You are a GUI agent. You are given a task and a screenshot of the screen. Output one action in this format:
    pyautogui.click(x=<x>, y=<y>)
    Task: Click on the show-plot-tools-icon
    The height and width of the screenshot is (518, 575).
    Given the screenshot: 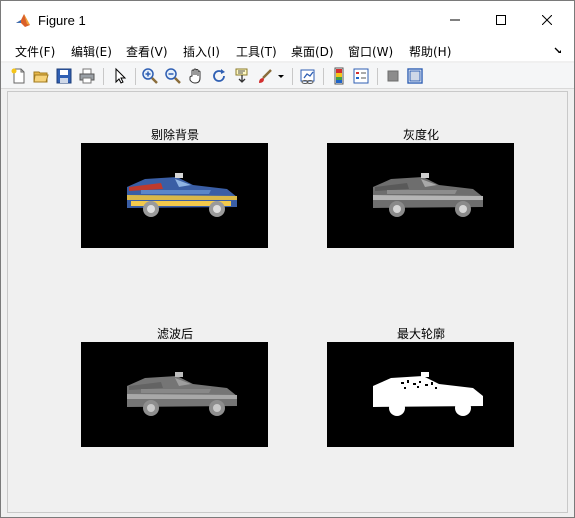 What is the action you would take?
    pyautogui.click(x=415, y=76)
    